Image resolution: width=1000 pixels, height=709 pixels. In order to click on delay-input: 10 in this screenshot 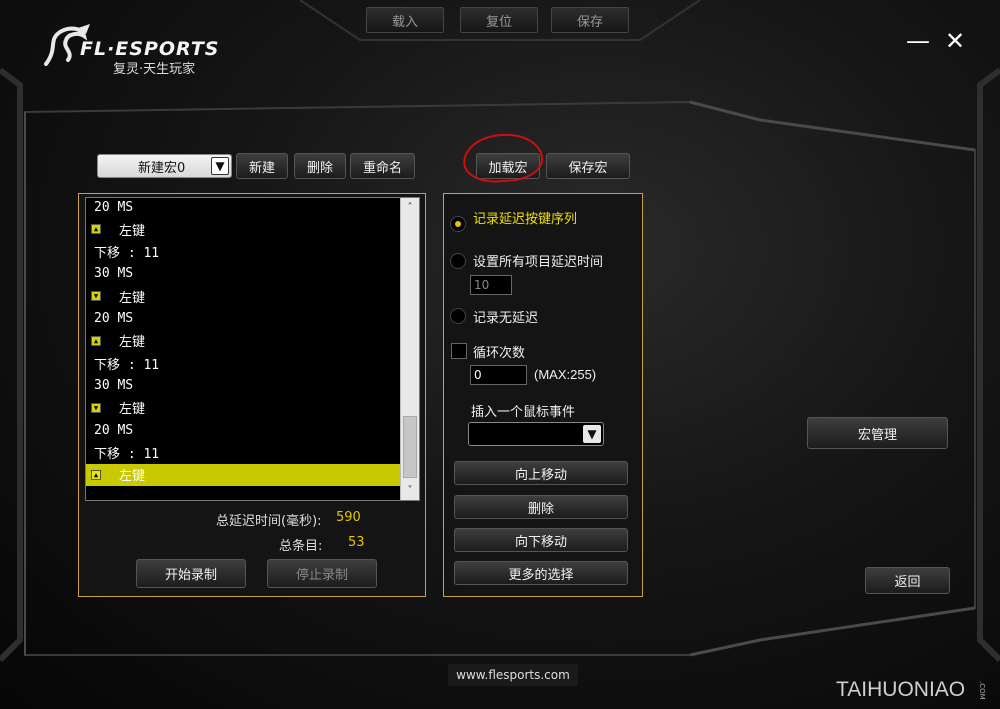, I will do `click(491, 285)`.